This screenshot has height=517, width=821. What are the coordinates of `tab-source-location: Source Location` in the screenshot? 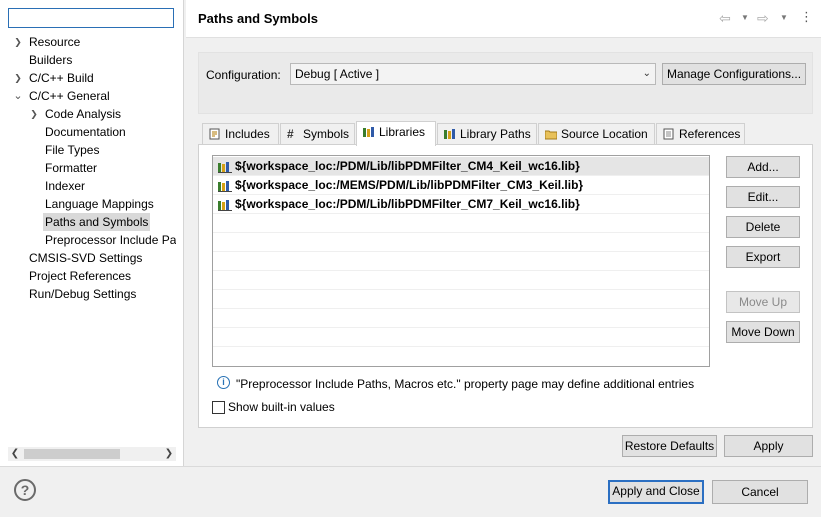 It's located at (596, 134).